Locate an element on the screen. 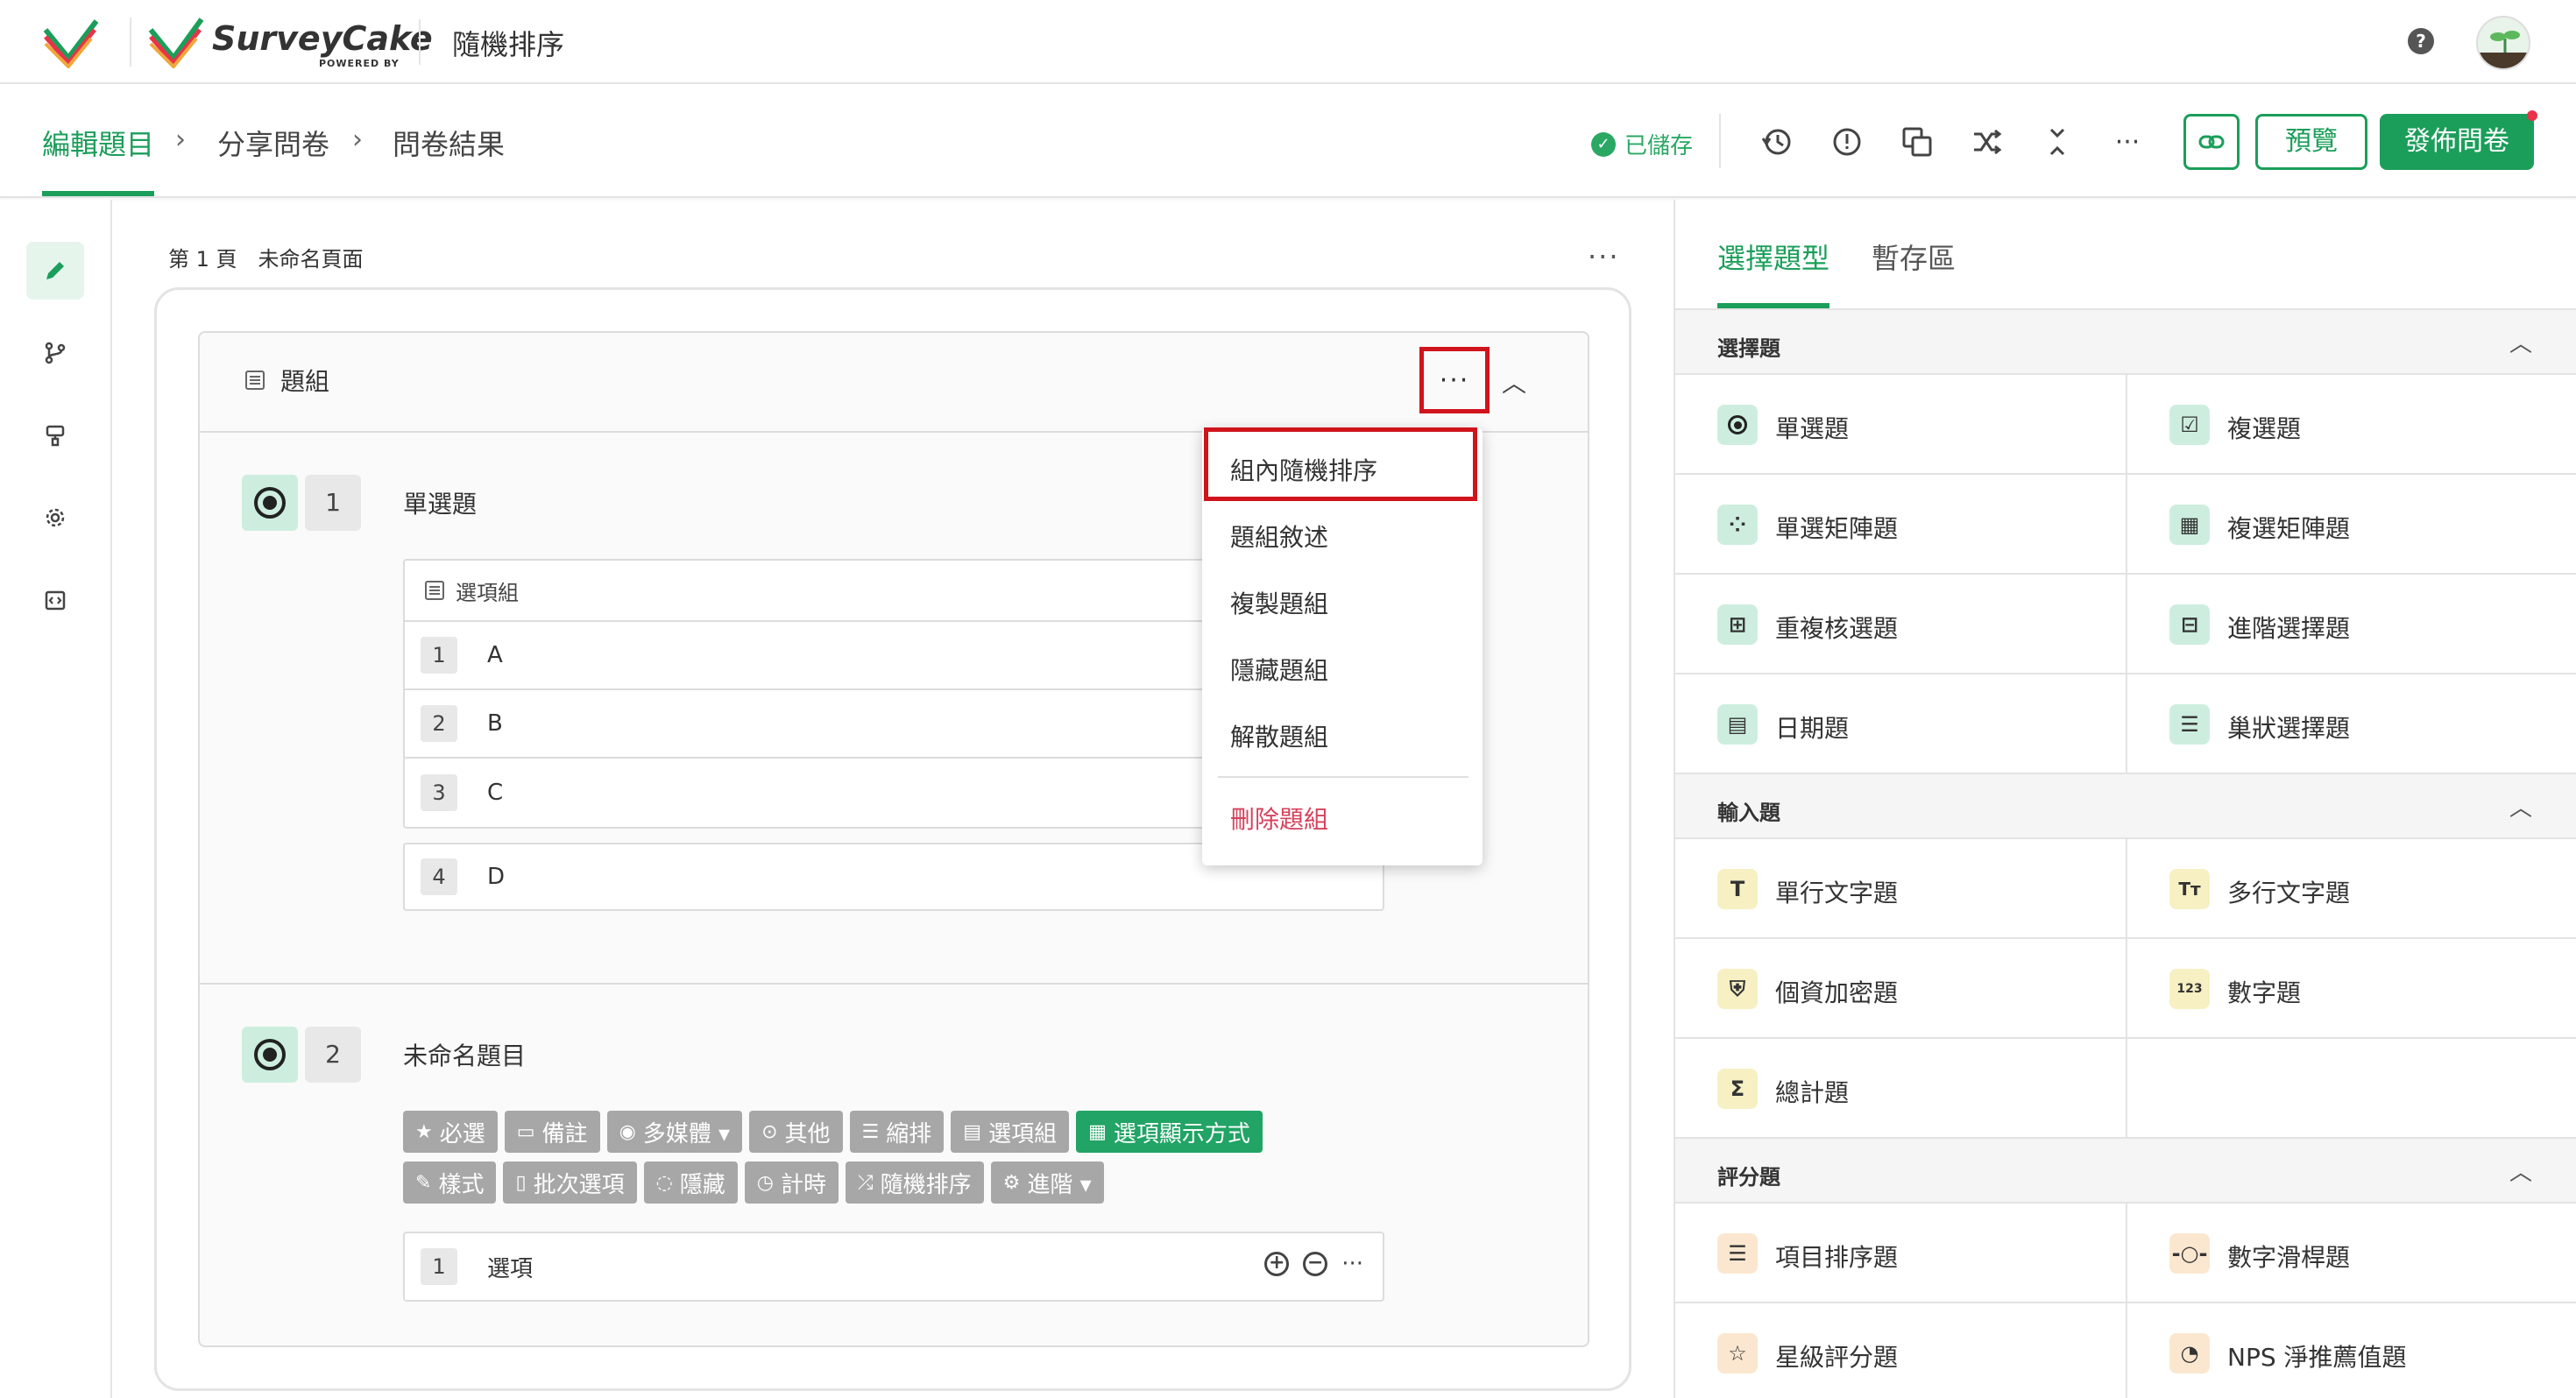 Image resolution: width=2576 pixels, height=1398 pixels. chip-option-group: ▤ 選項組 is located at coordinates (1010, 1132).